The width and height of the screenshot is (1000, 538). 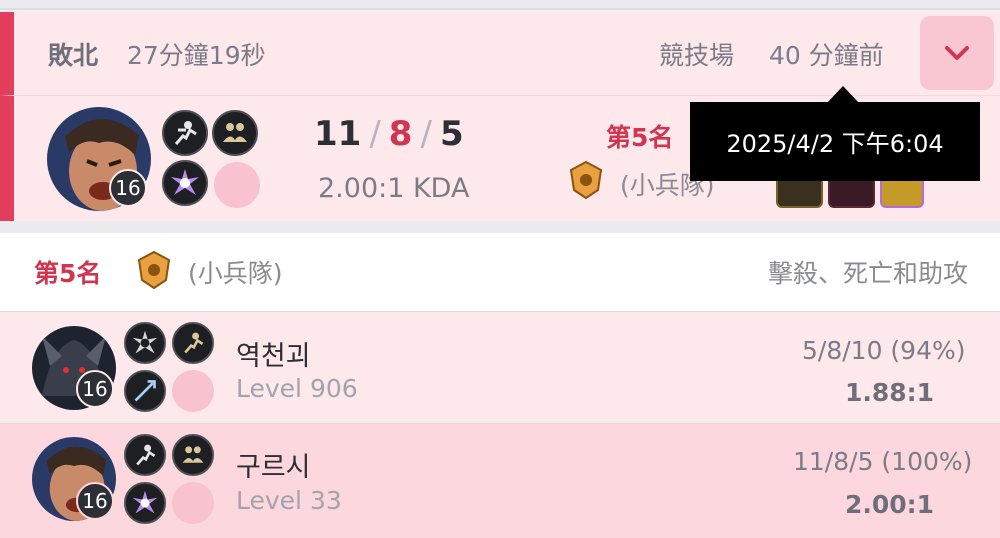 What do you see at coordinates (826, 54) in the screenshot?
I see `time-ago: 40 分鐘前` at bounding box center [826, 54].